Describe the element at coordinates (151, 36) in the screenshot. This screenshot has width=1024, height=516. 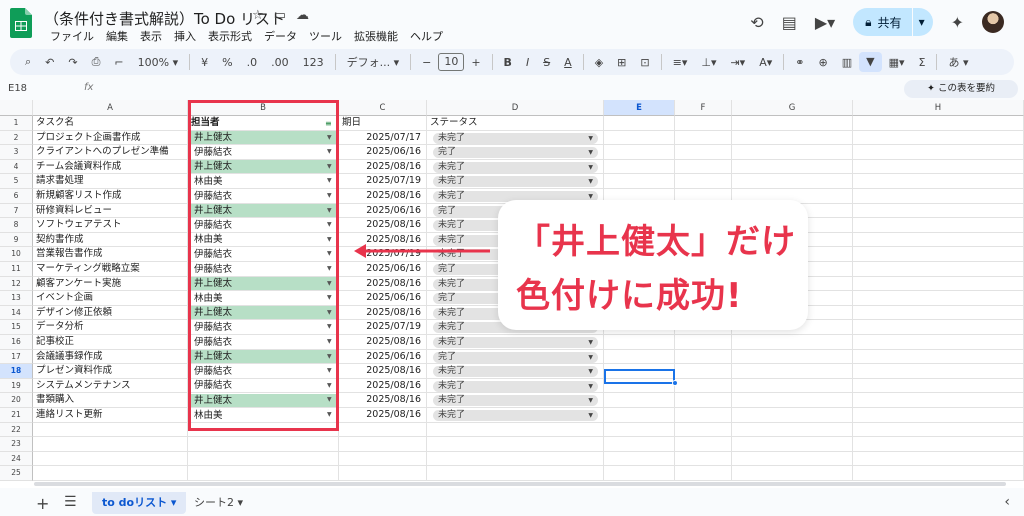
I see `menu-view: 表示` at that location.